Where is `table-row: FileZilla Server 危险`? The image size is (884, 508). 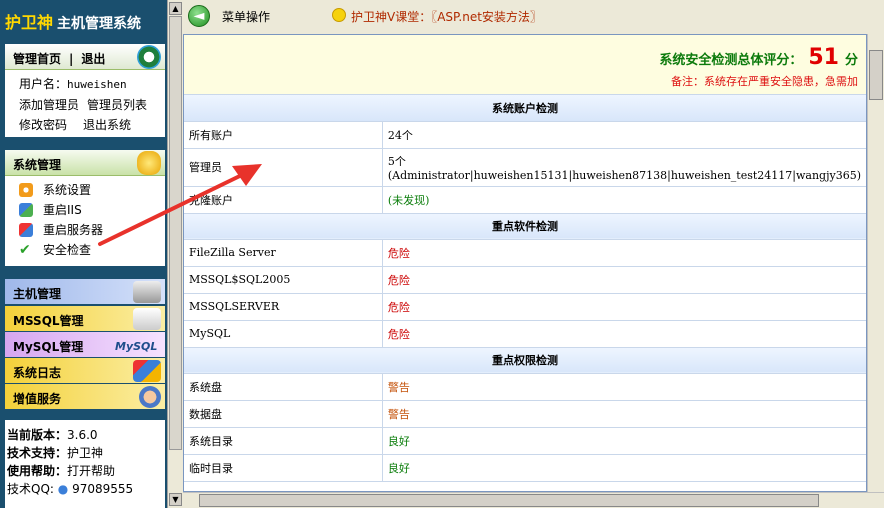 table-row: FileZilla Server 危险 is located at coordinates (525, 253).